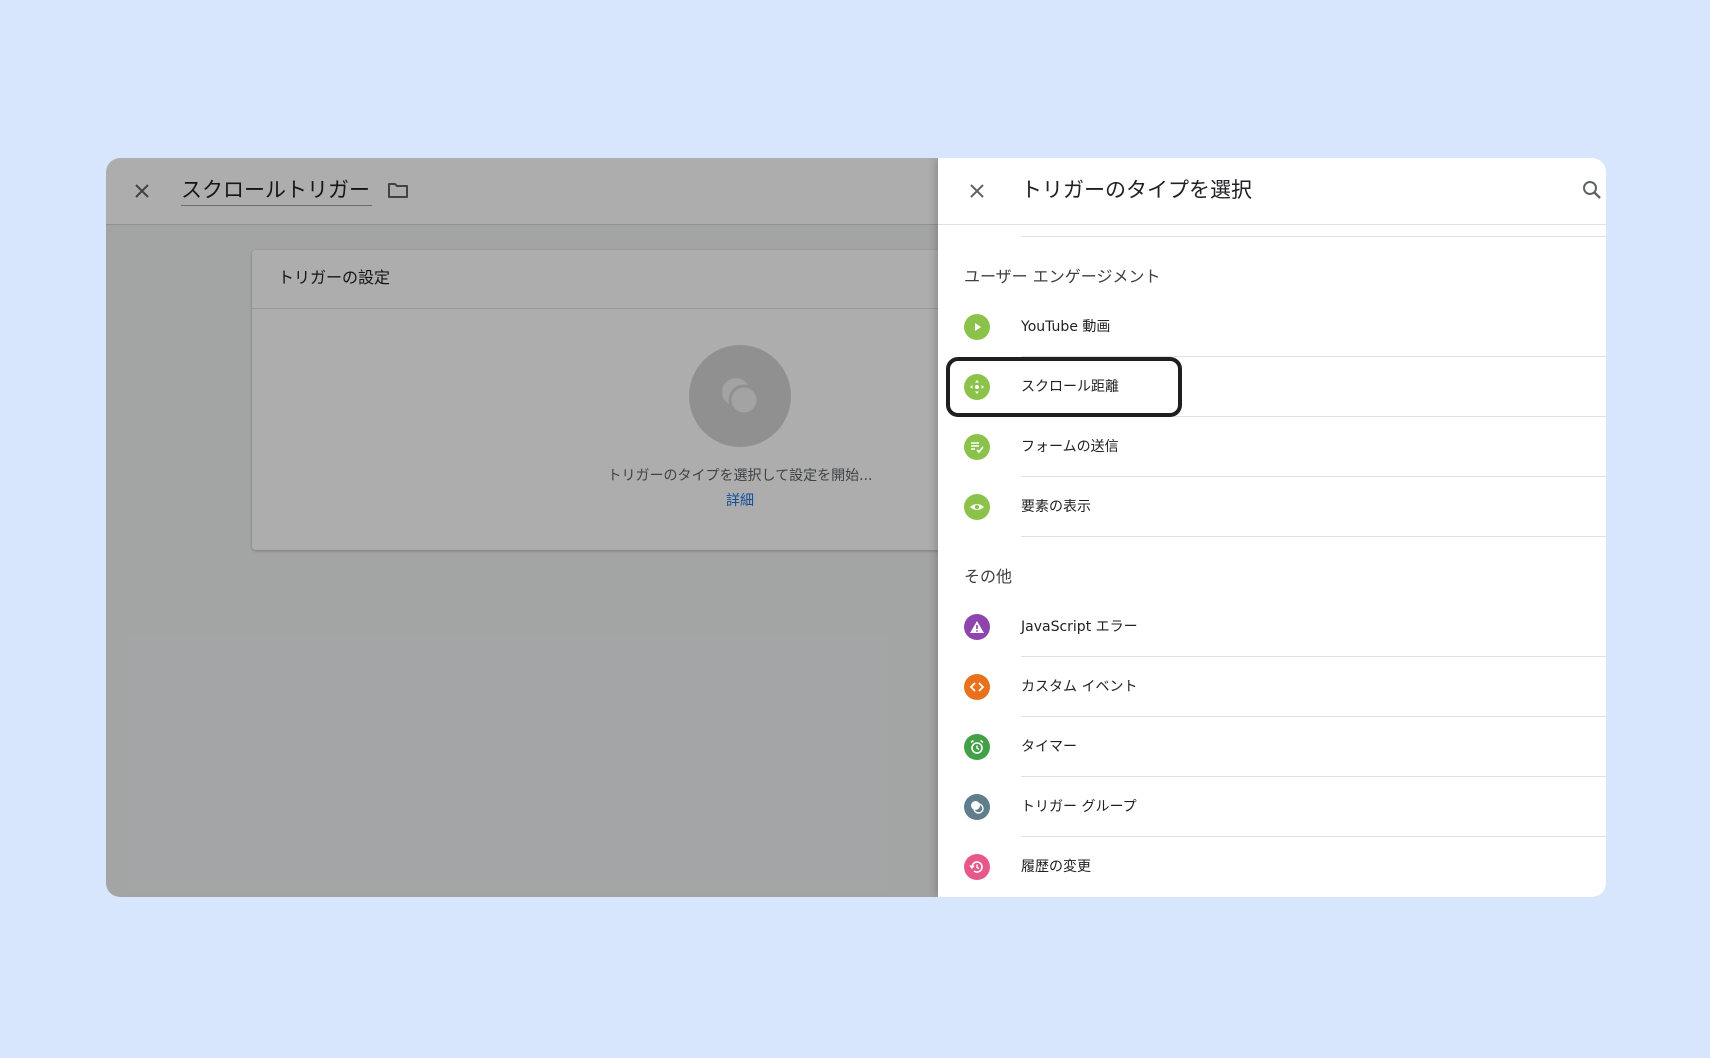 The width and height of the screenshot is (1710, 1058). I want to click on trigger-type-youtube: YouTube 動画, so click(1272, 327).